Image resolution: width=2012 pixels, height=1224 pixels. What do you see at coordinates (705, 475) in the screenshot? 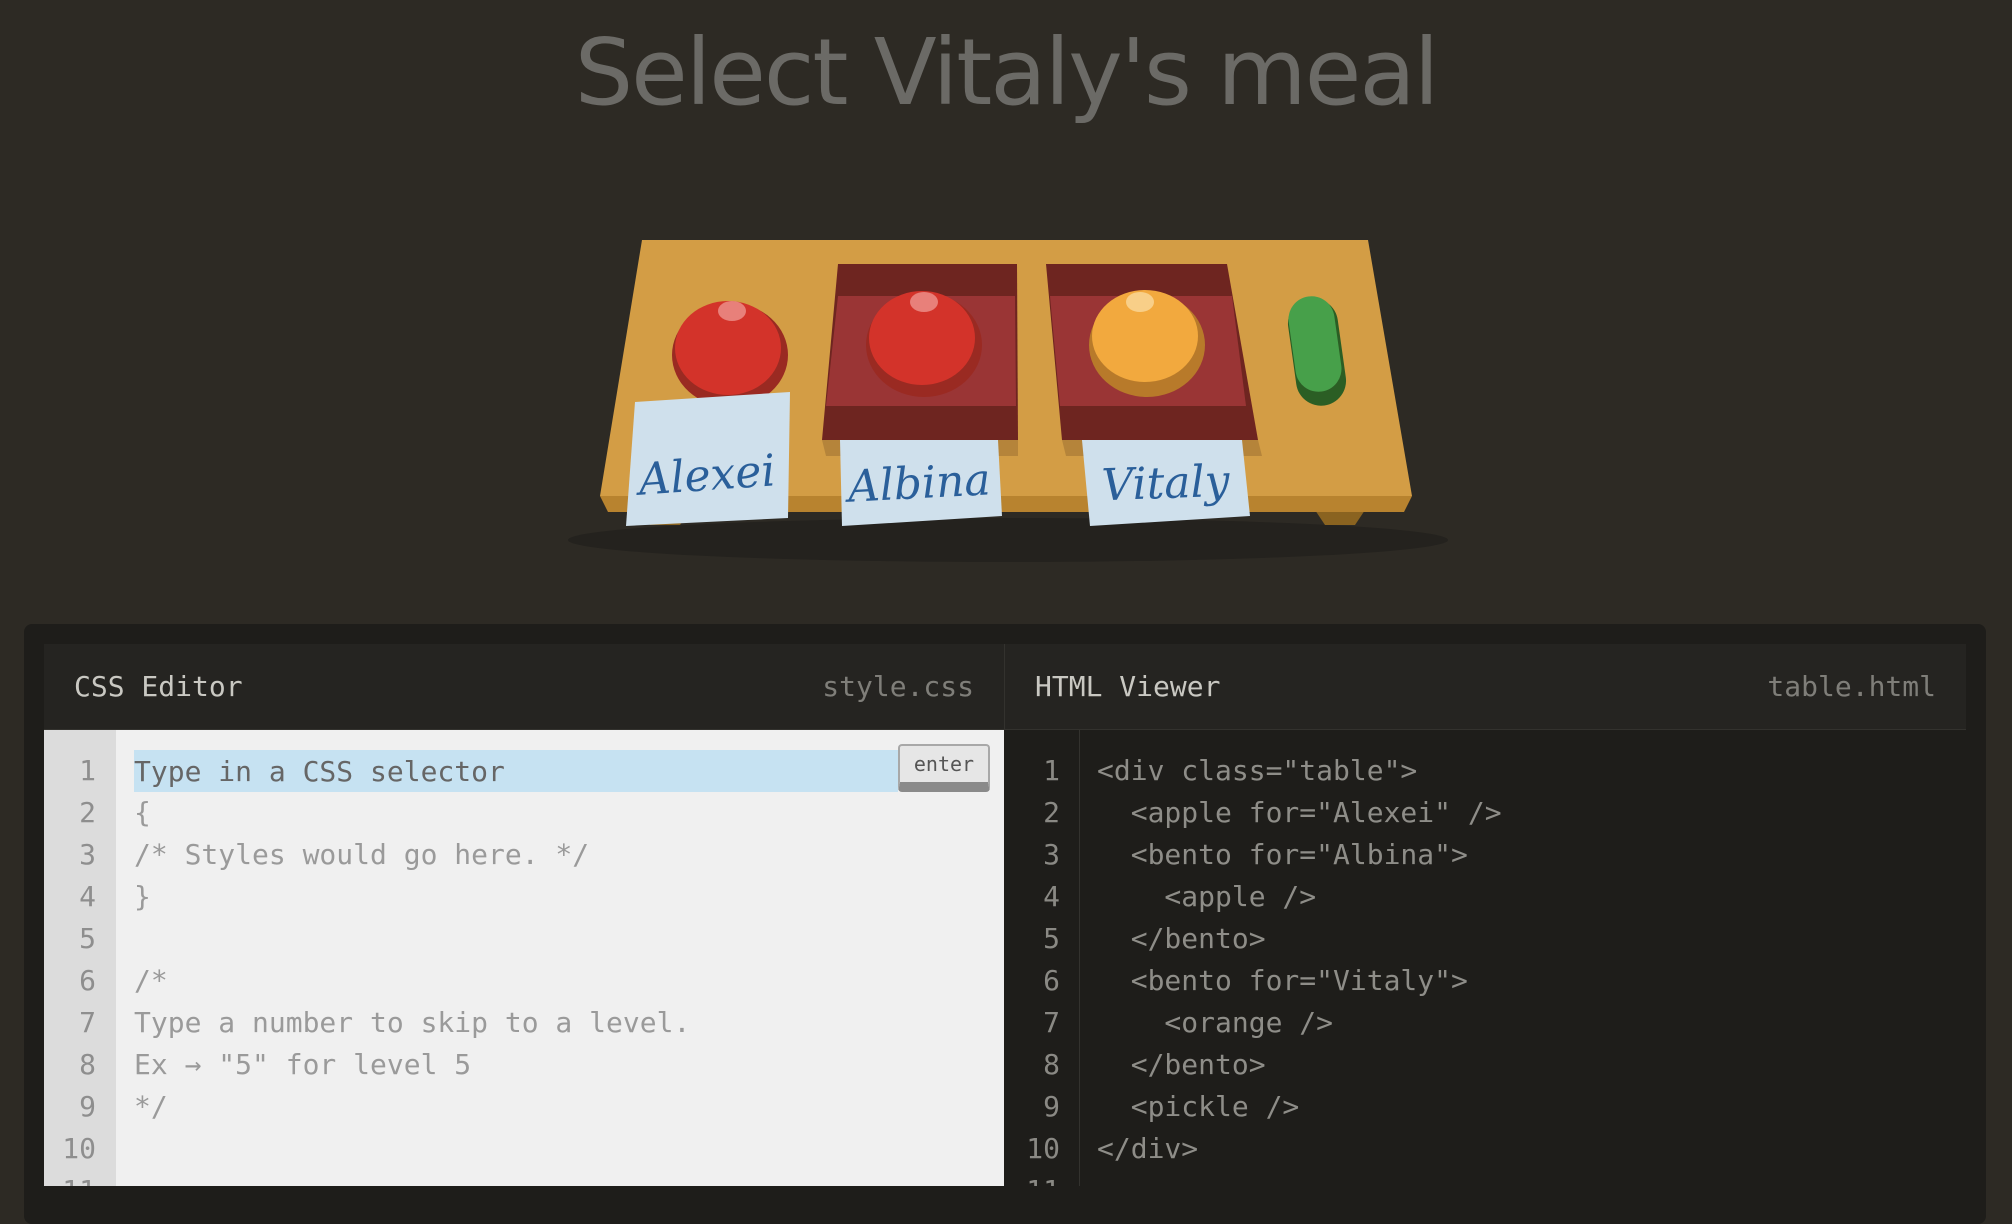
I see `name-tag-text: Alexei` at bounding box center [705, 475].